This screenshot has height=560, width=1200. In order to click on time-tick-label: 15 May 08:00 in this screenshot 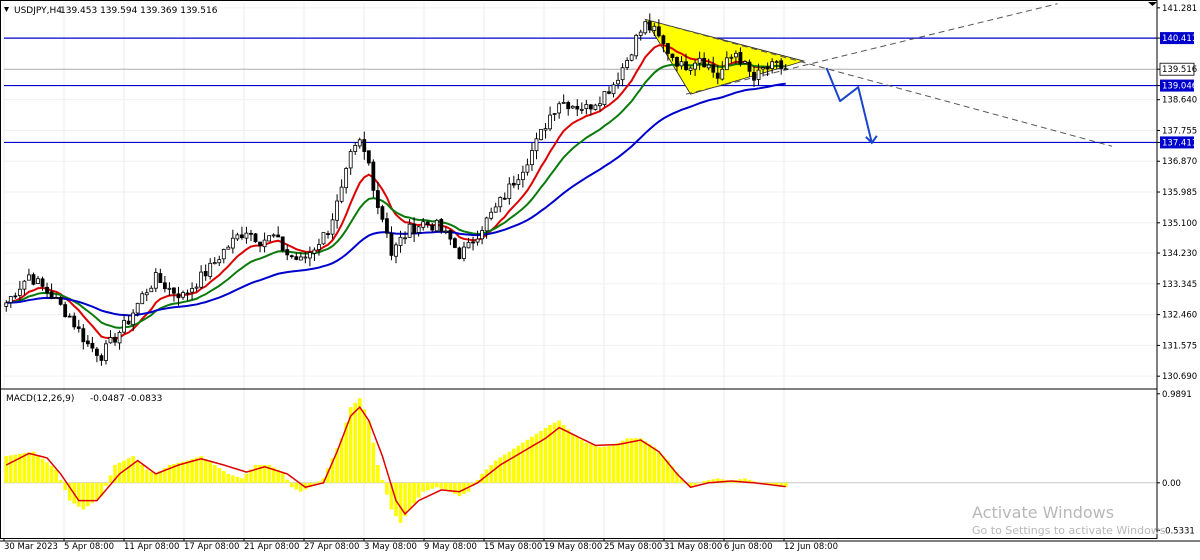, I will do `click(513, 547)`.